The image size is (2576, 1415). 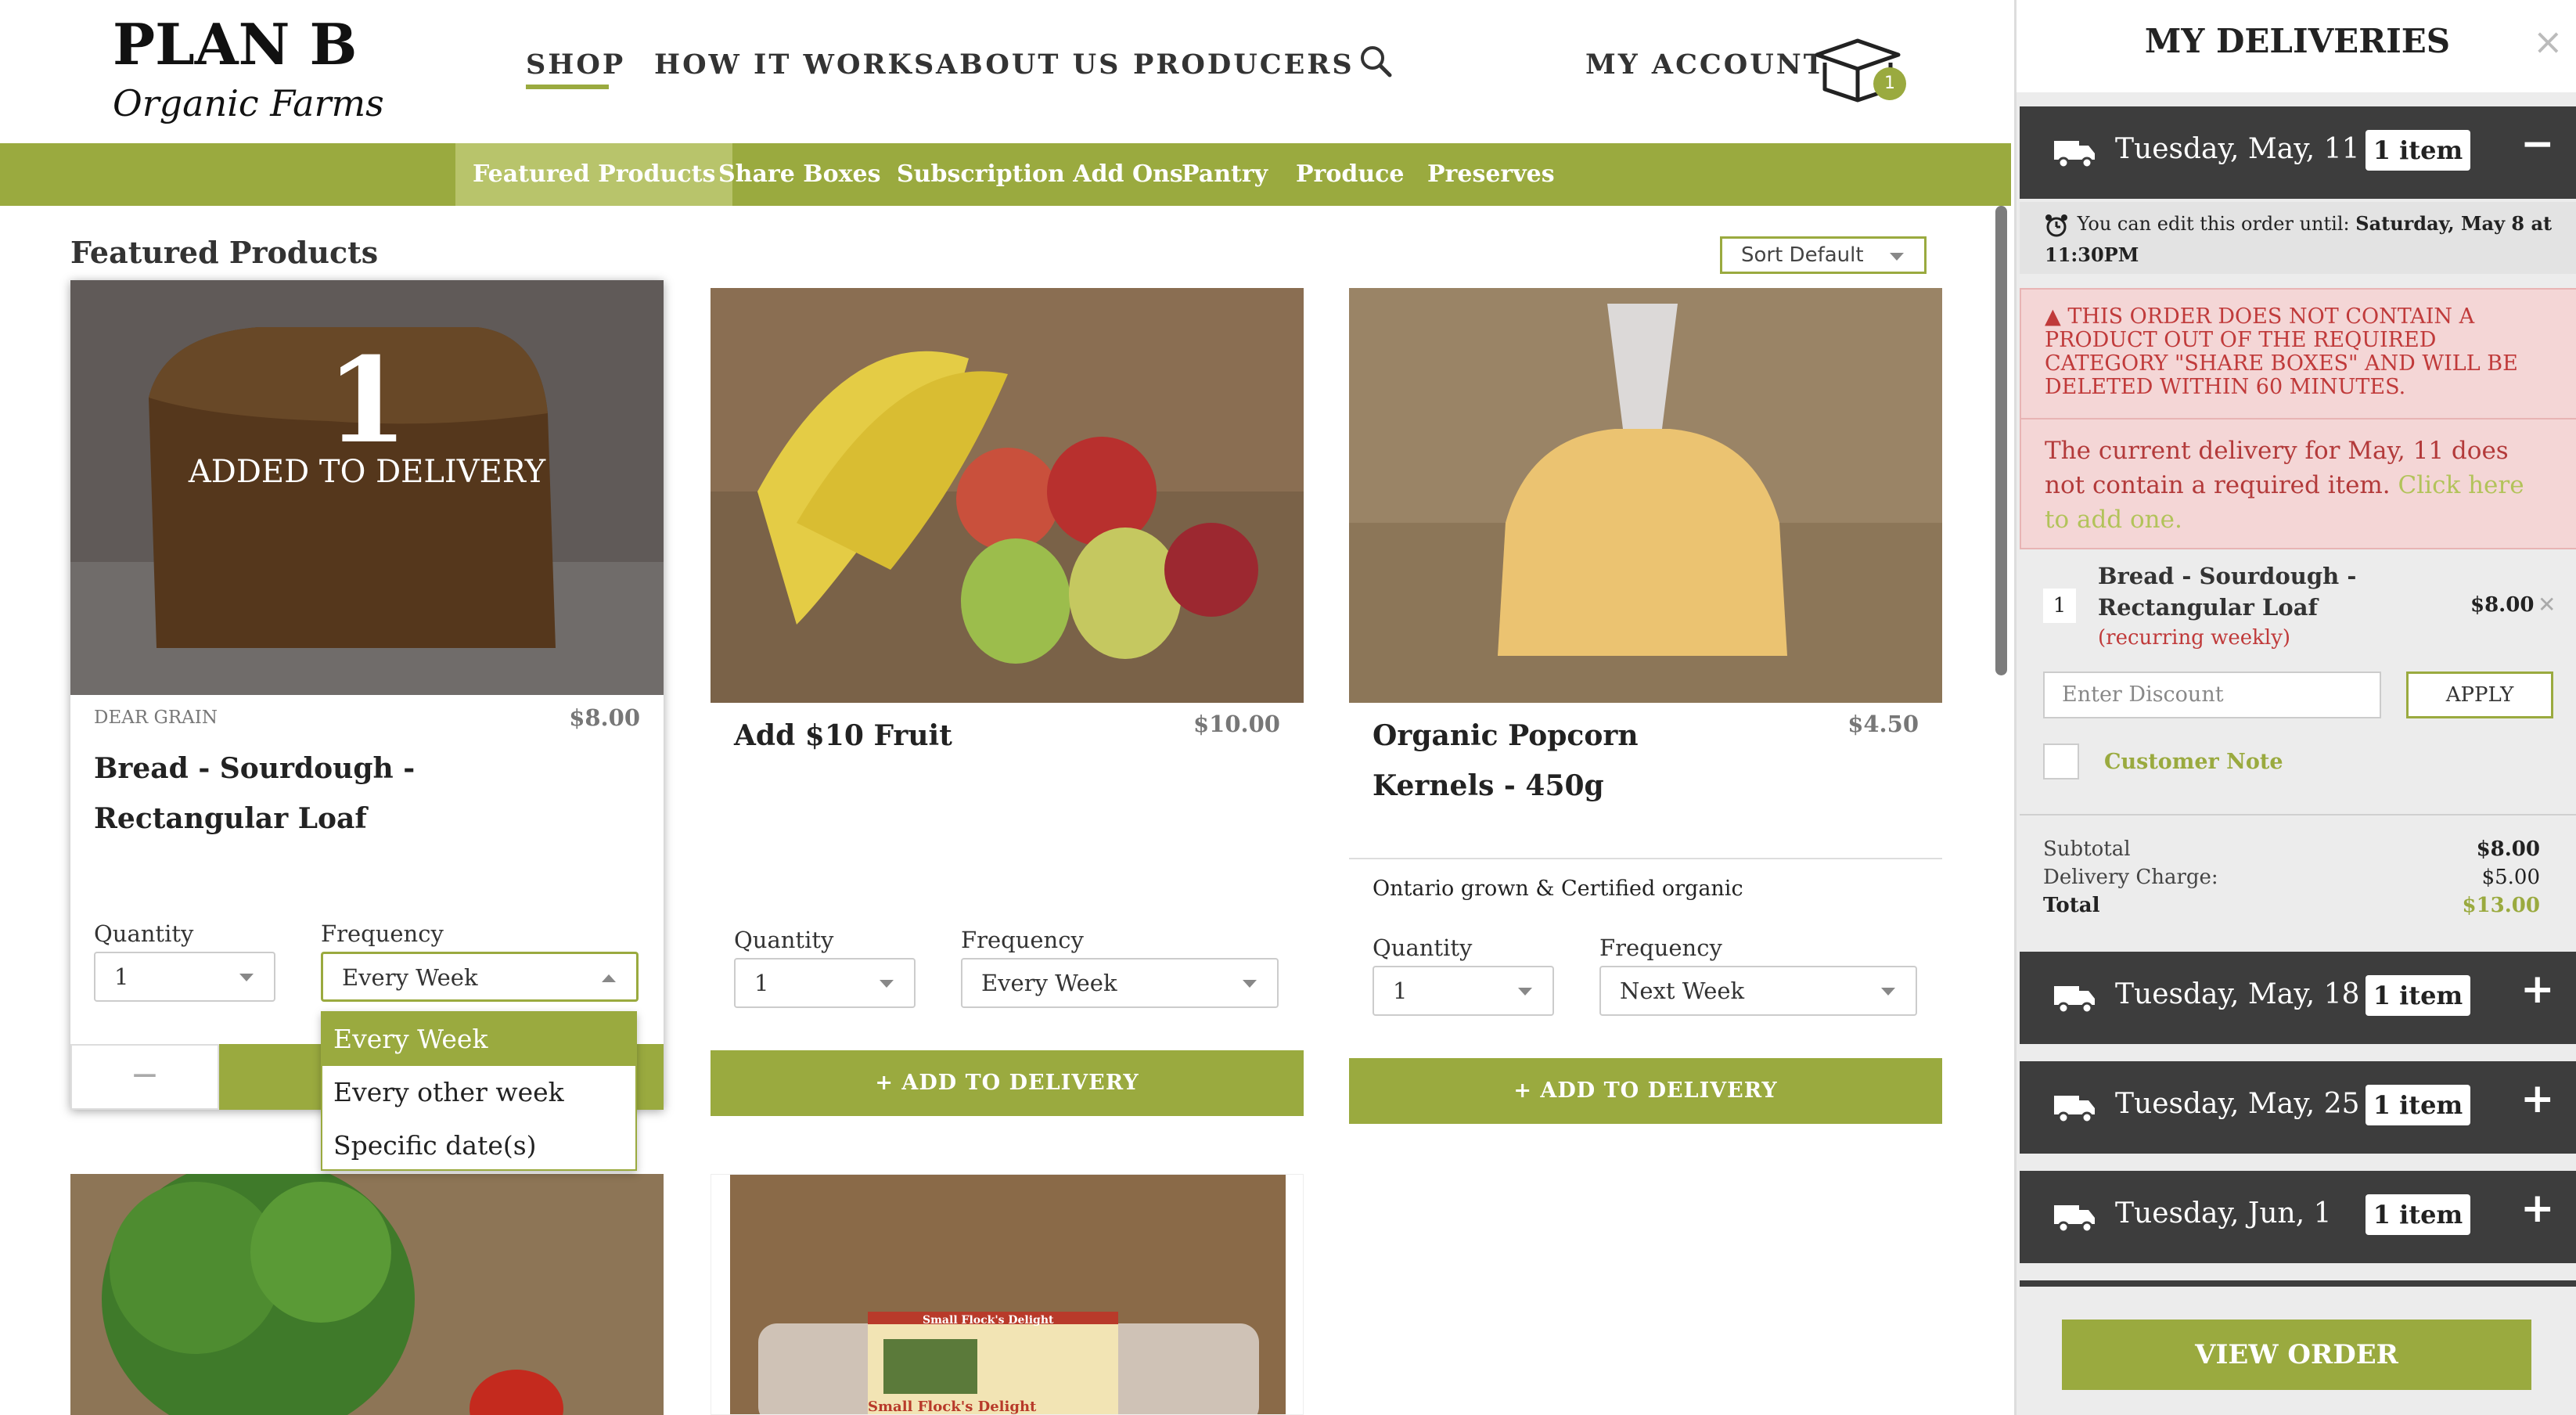 I want to click on decrease-button: −, so click(x=144, y=1077).